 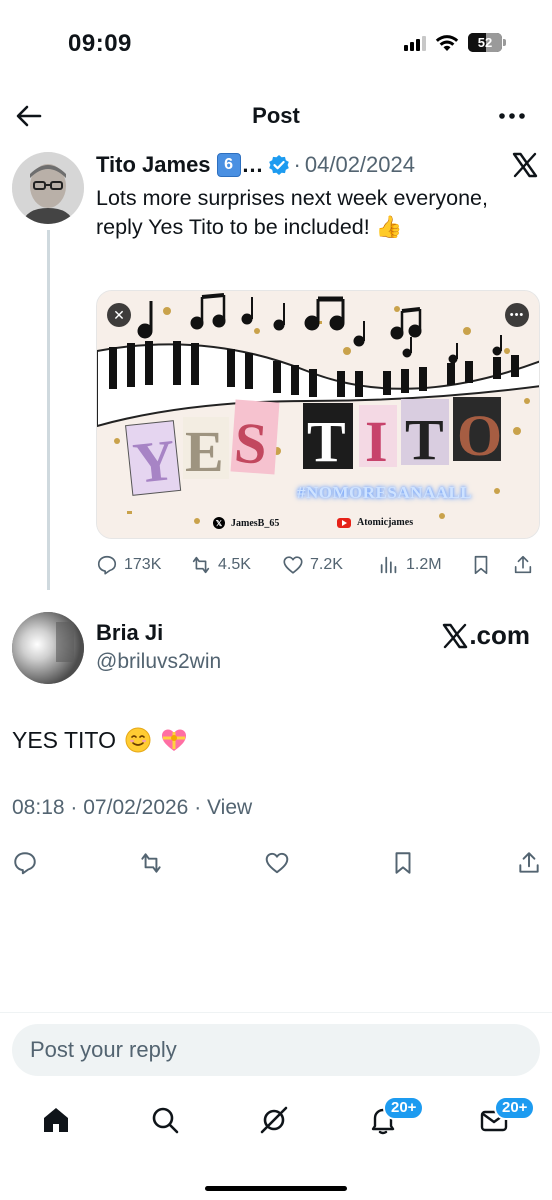 What do you see at coordinates (276, 1188) in the screenshot?
I see `home-indicator` at bounding box center [276, 1188].